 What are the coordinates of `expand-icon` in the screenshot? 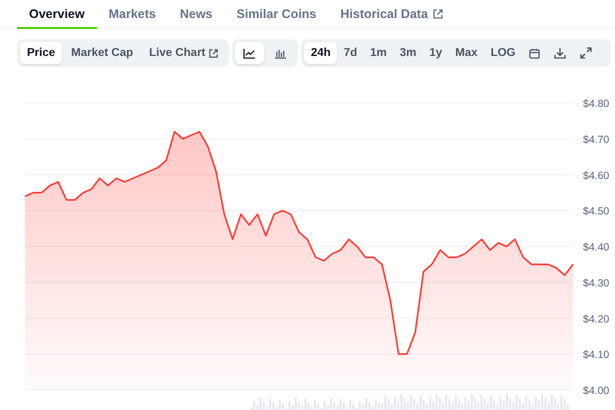 It's located at (586, 53).